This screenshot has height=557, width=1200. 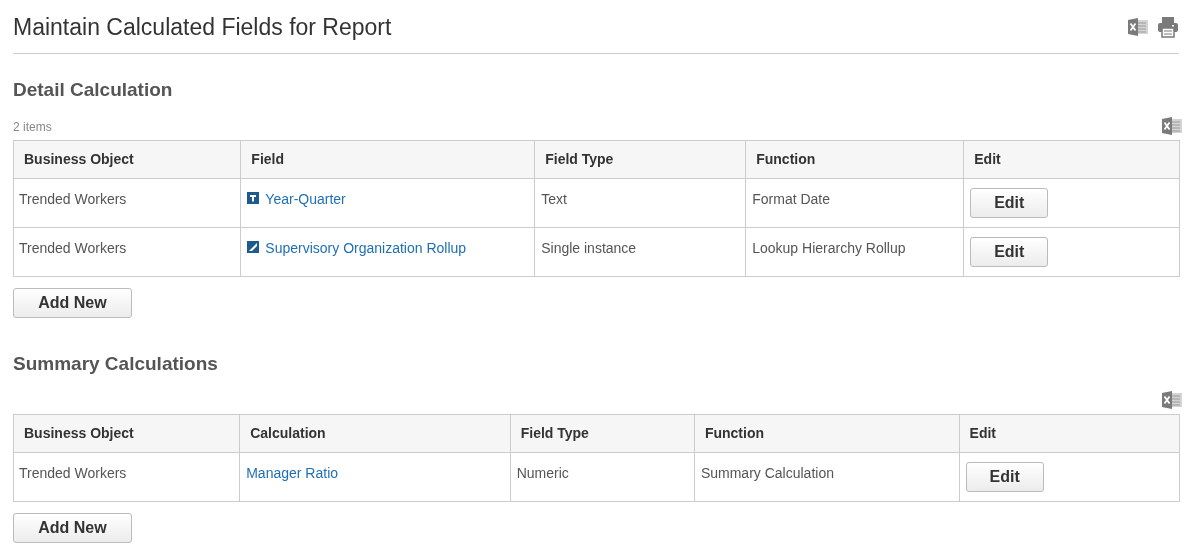 I want to click on table-cell: Summary Calculation, so click(x=827, y=476).